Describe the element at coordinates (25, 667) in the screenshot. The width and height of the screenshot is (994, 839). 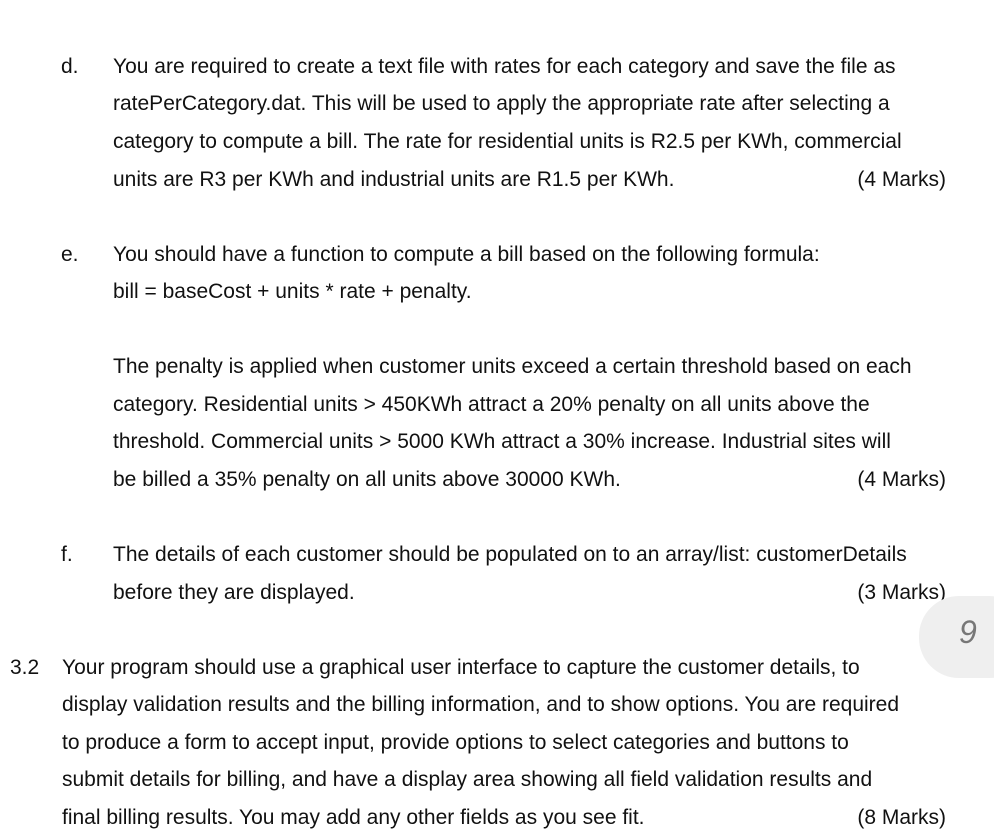
I see `item-label: 3.2` at that location.